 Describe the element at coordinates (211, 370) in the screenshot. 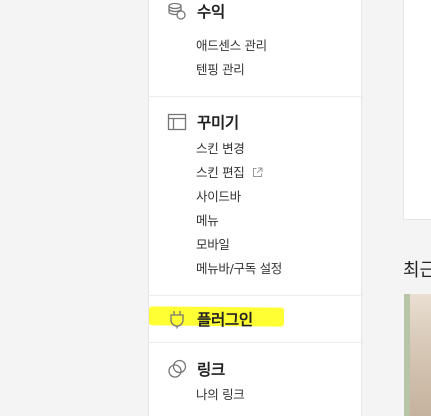

I see `section-link-title: 링크` at that location.